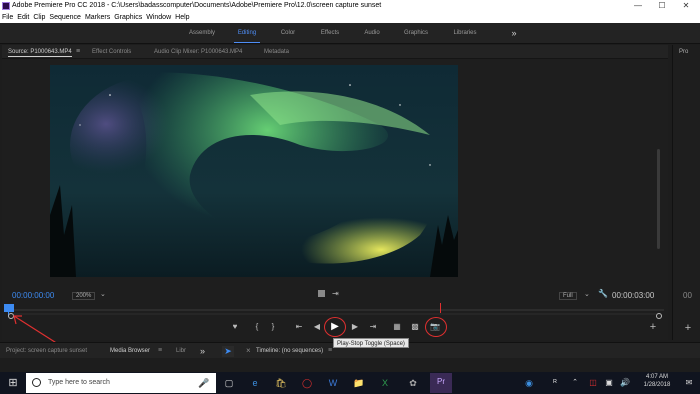  Describe the element at coordinates (638, 6) in the screenshot. I see `minimize-button: —` at that location.